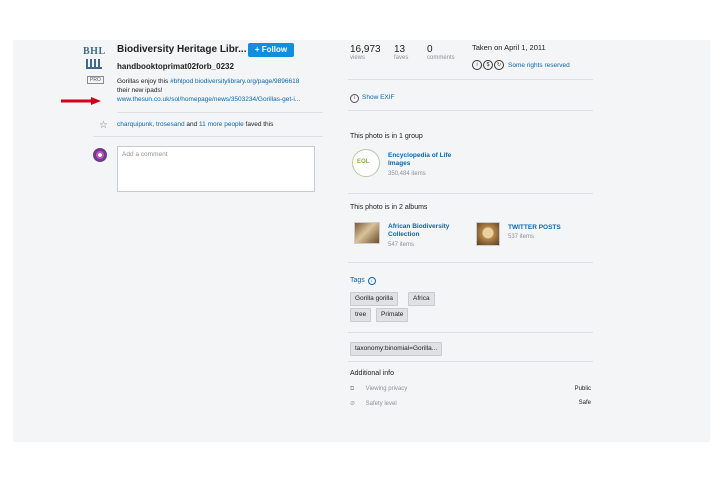  I want to click on faved-suffix-text: faved this, so click(258, 124).